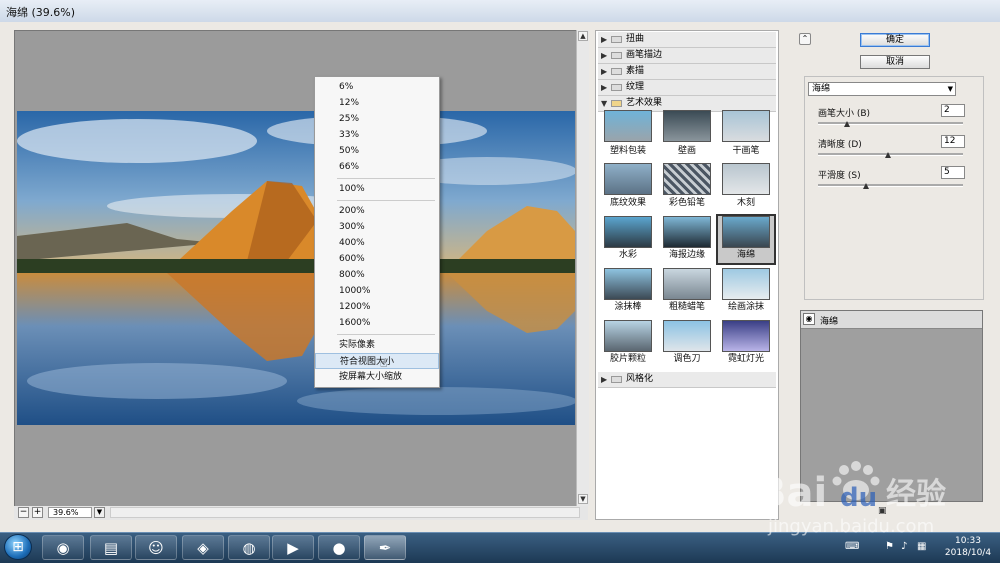 The width and height of the screenshot is (1000, 563). Describe the element at coordinates (869, 499) in the screenshot. I see `baidu-watermark: Bai du 经验 jingyan.baidu.com` at that location.